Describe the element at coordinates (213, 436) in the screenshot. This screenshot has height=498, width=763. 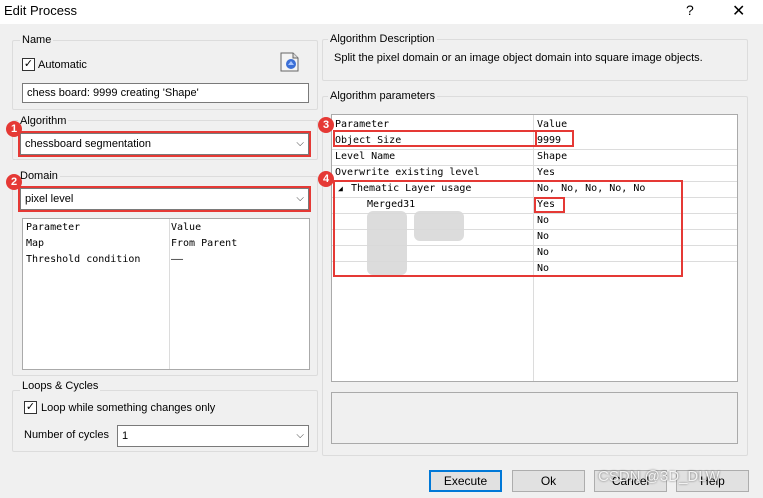
I see `cycles-select: 1 ⌵` at that location.